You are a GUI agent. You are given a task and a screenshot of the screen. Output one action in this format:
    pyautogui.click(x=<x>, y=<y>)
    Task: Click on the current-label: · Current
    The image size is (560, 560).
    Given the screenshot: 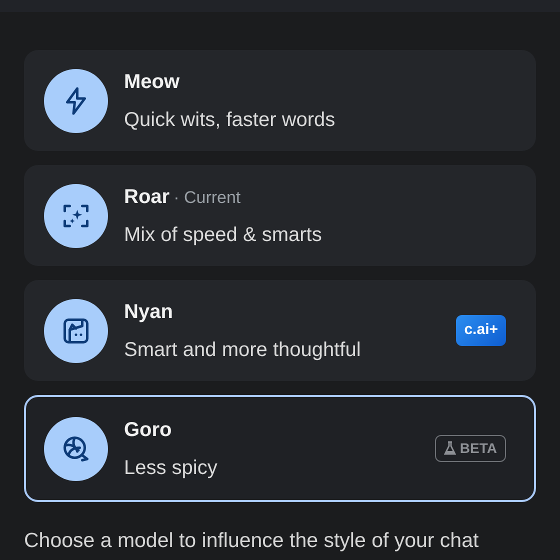 What is the action you would take?
    pyautogui.click(x=207, y=197)
    